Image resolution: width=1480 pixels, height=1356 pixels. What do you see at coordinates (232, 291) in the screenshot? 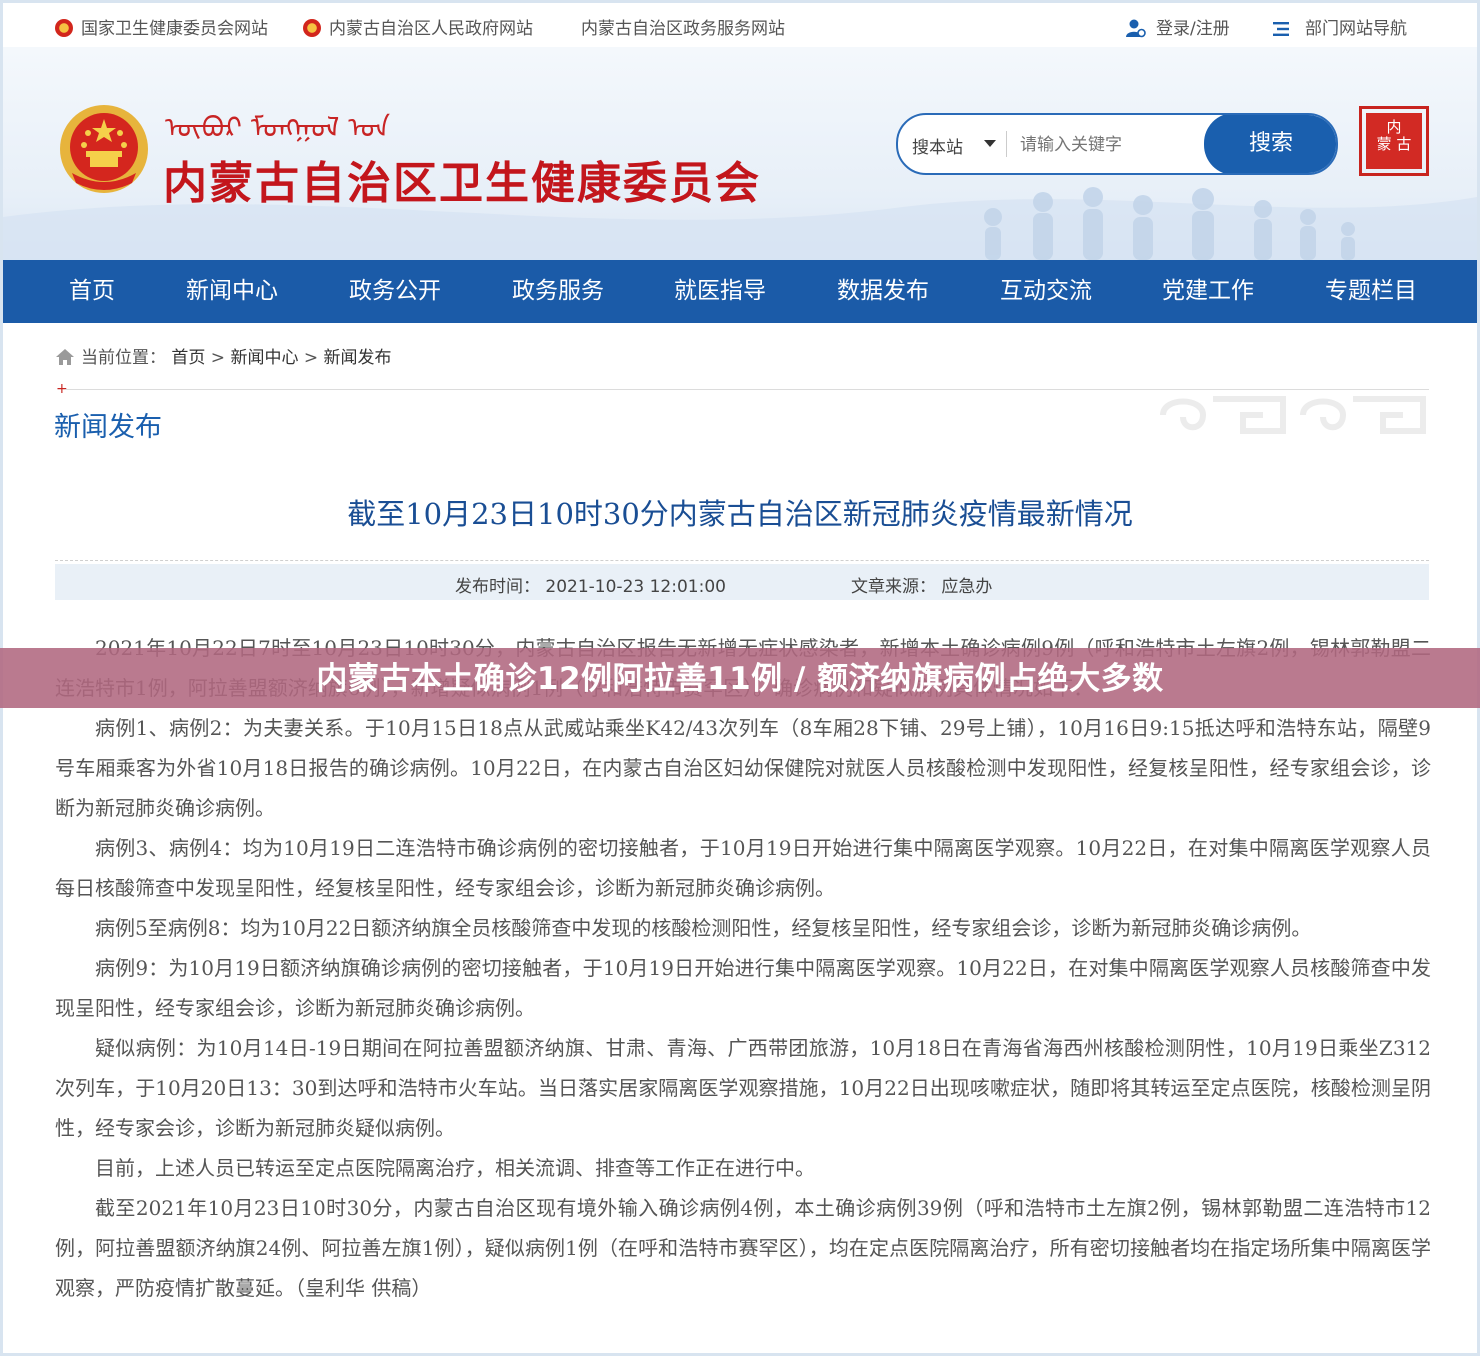
I see `nav-item-news: 新闻中心` at bounding box center [232, 291].